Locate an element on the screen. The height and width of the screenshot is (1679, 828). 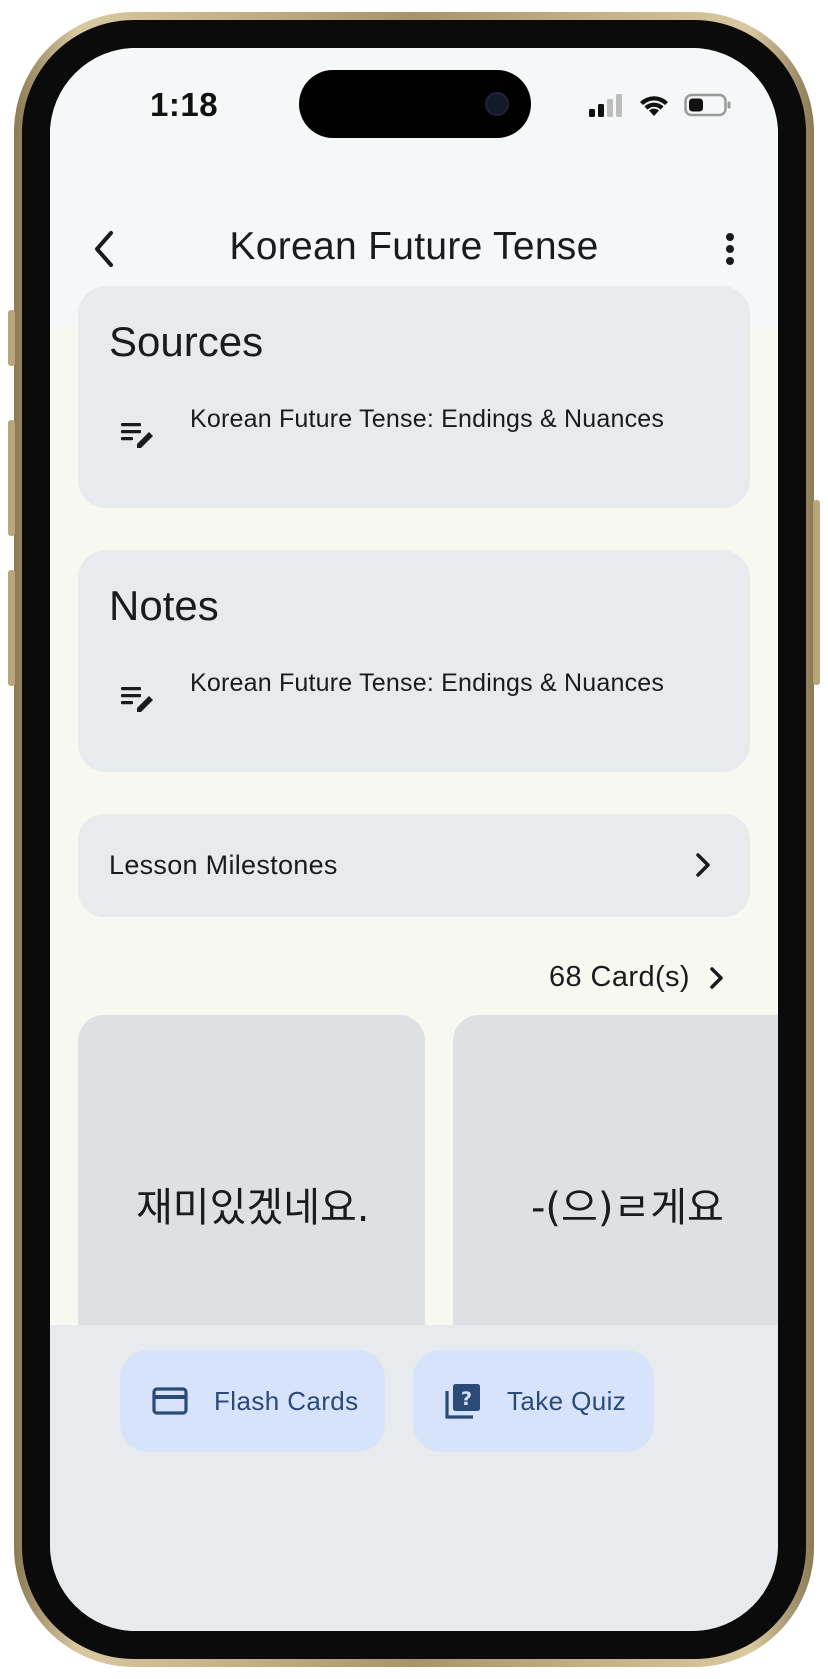
page-title: Korean Future Tense is located at coordinates (414, 246).